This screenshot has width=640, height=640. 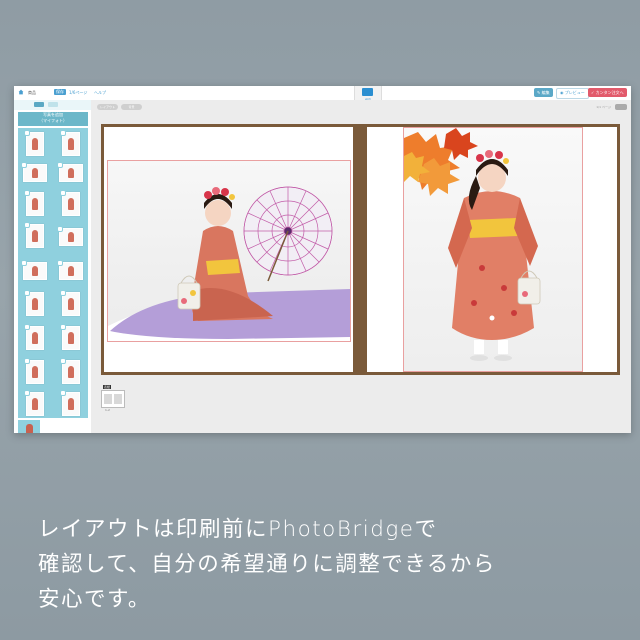 What do you see at coordinates (267, 564) in the screenshot?
I see `caption-line-2: 確認して、自分の希望通りに調整できるから` at bounding box center [267, 564].